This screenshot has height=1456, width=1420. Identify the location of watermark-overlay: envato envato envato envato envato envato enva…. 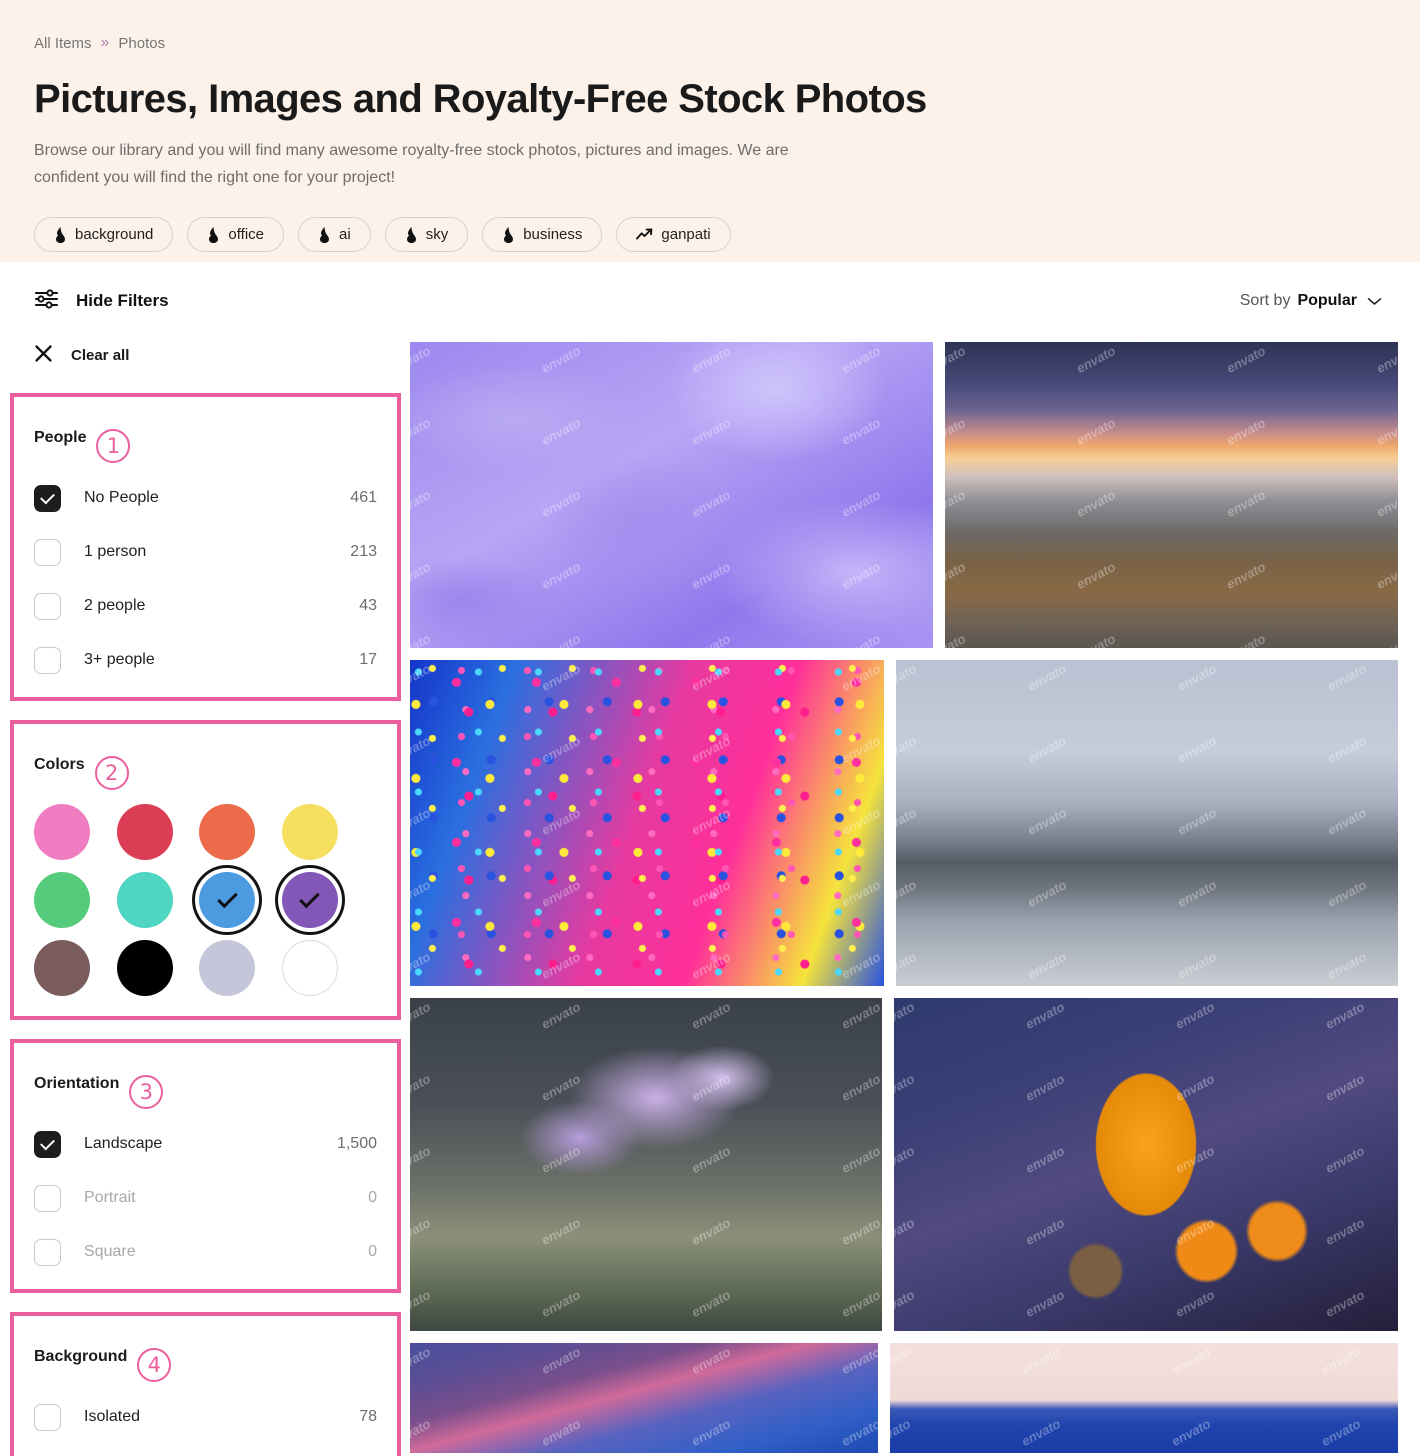
(647, 823).